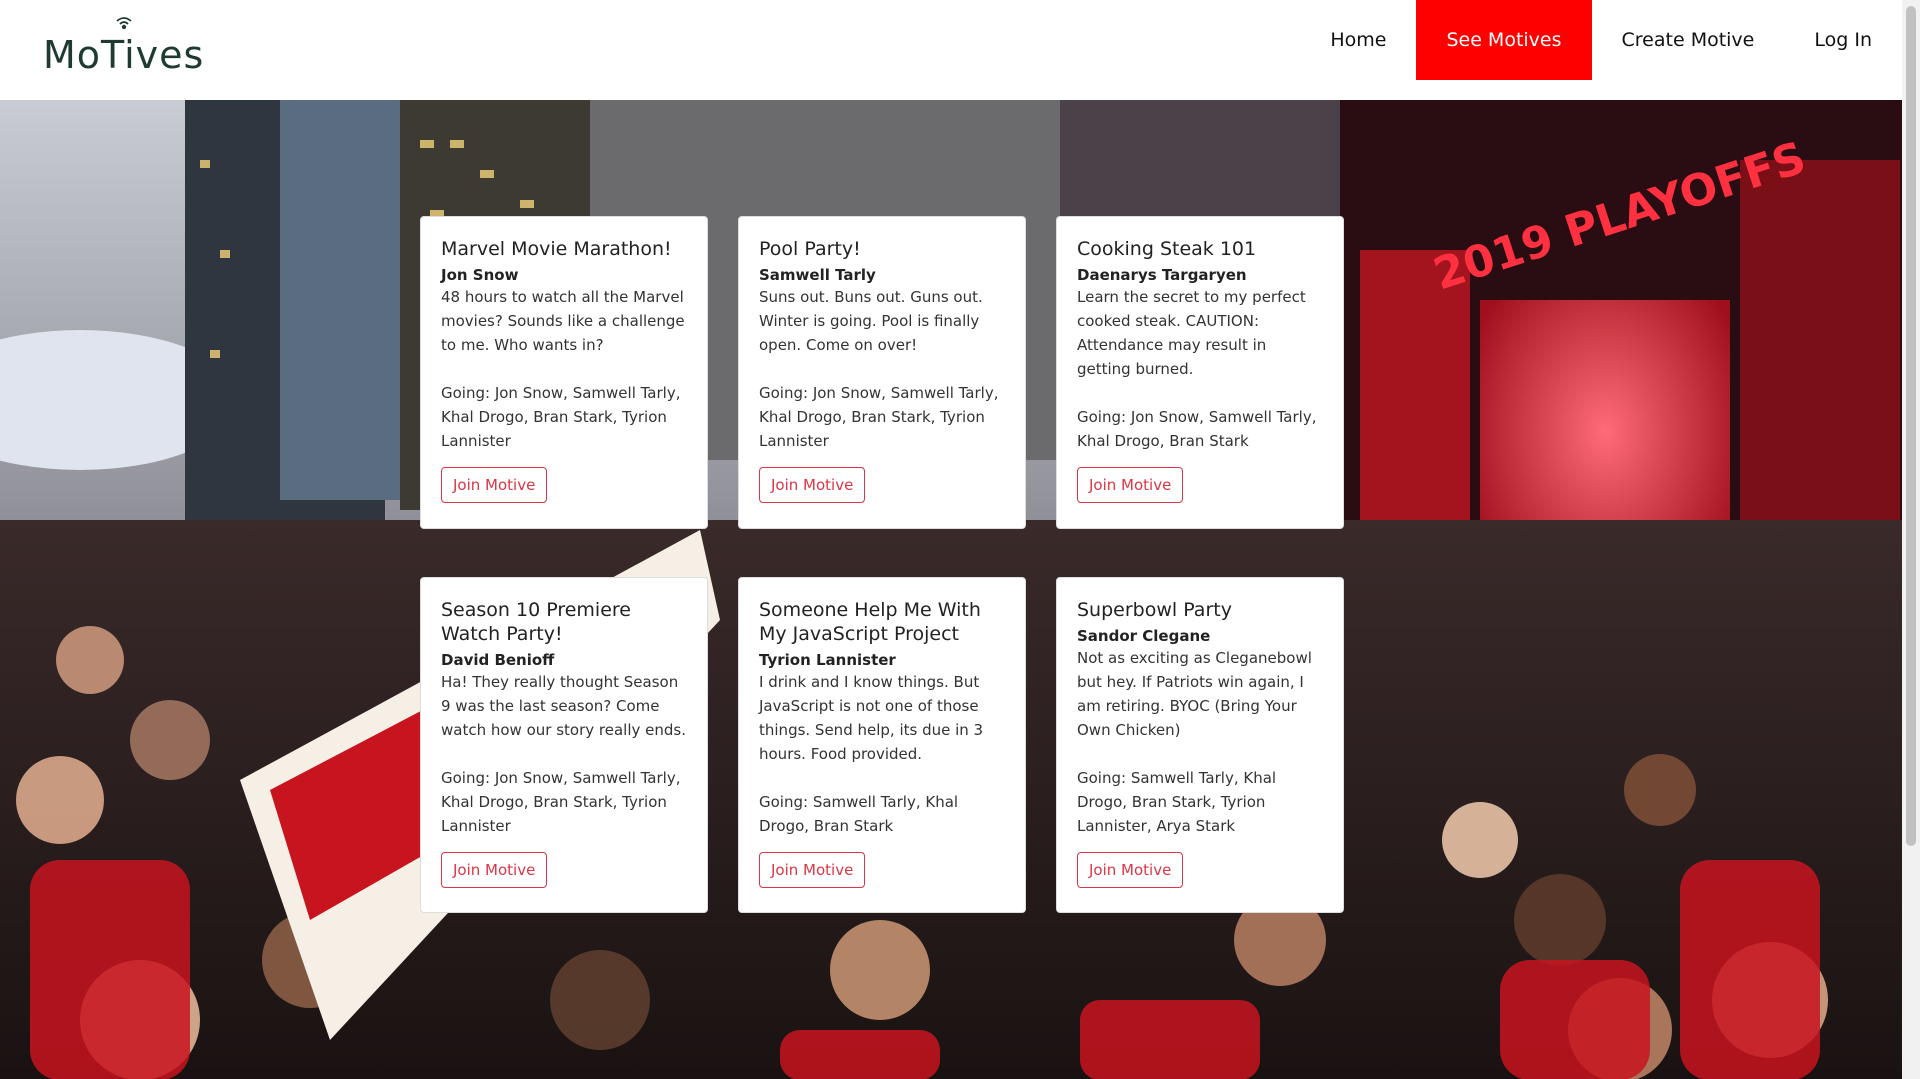 The height and width of the screenshot is (1079, 1920). Describe the element at coordinates (1358, 40) in the screenshot. I see `nav-home: Home` at that location.